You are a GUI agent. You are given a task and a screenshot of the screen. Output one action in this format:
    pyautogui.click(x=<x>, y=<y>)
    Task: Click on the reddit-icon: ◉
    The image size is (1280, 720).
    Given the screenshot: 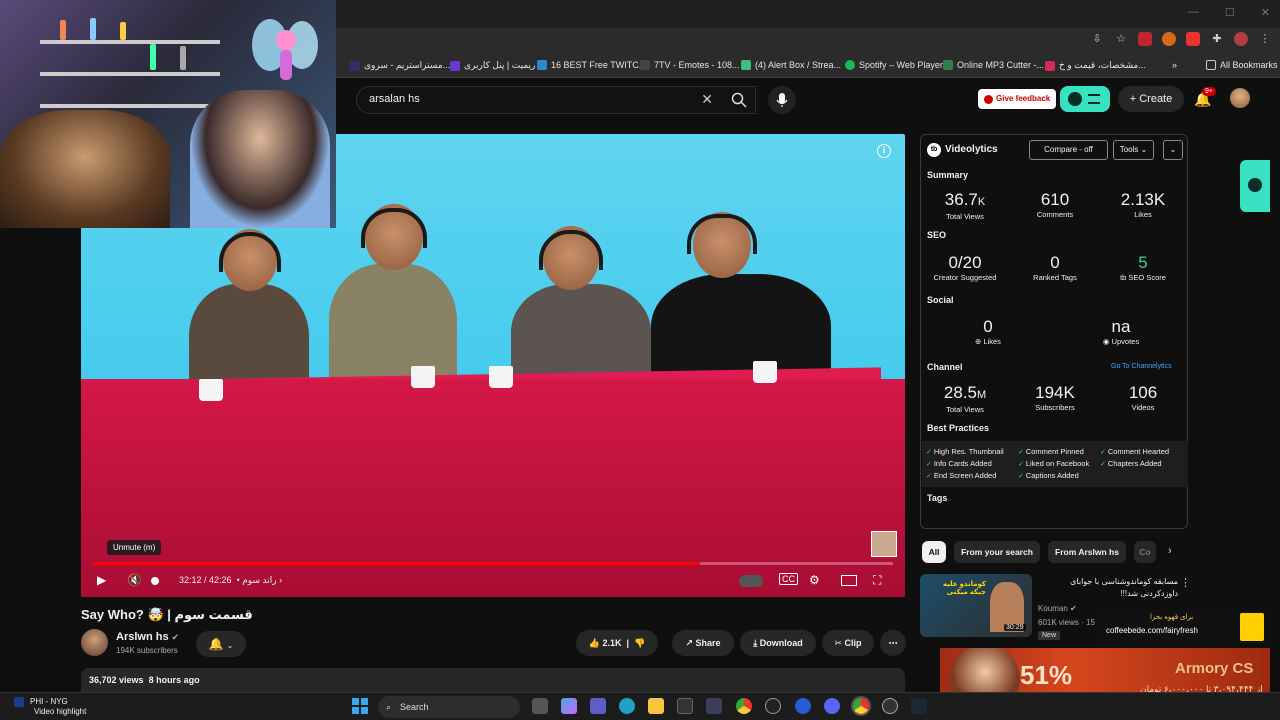 What is the action you would take?
    pyautogui.click(x=1107, y=341)
    